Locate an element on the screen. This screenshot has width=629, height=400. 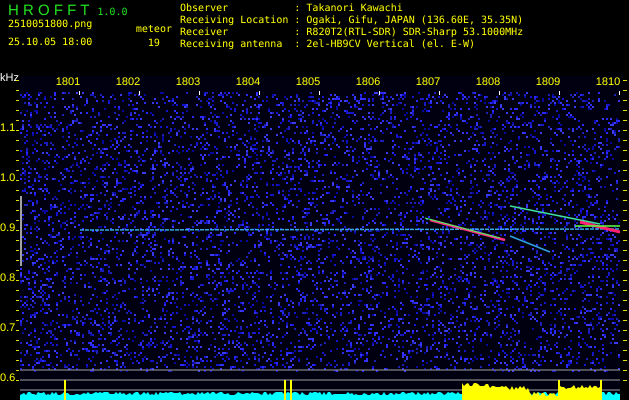
axis-label: 1.1 is located at coordinates (8, 128).